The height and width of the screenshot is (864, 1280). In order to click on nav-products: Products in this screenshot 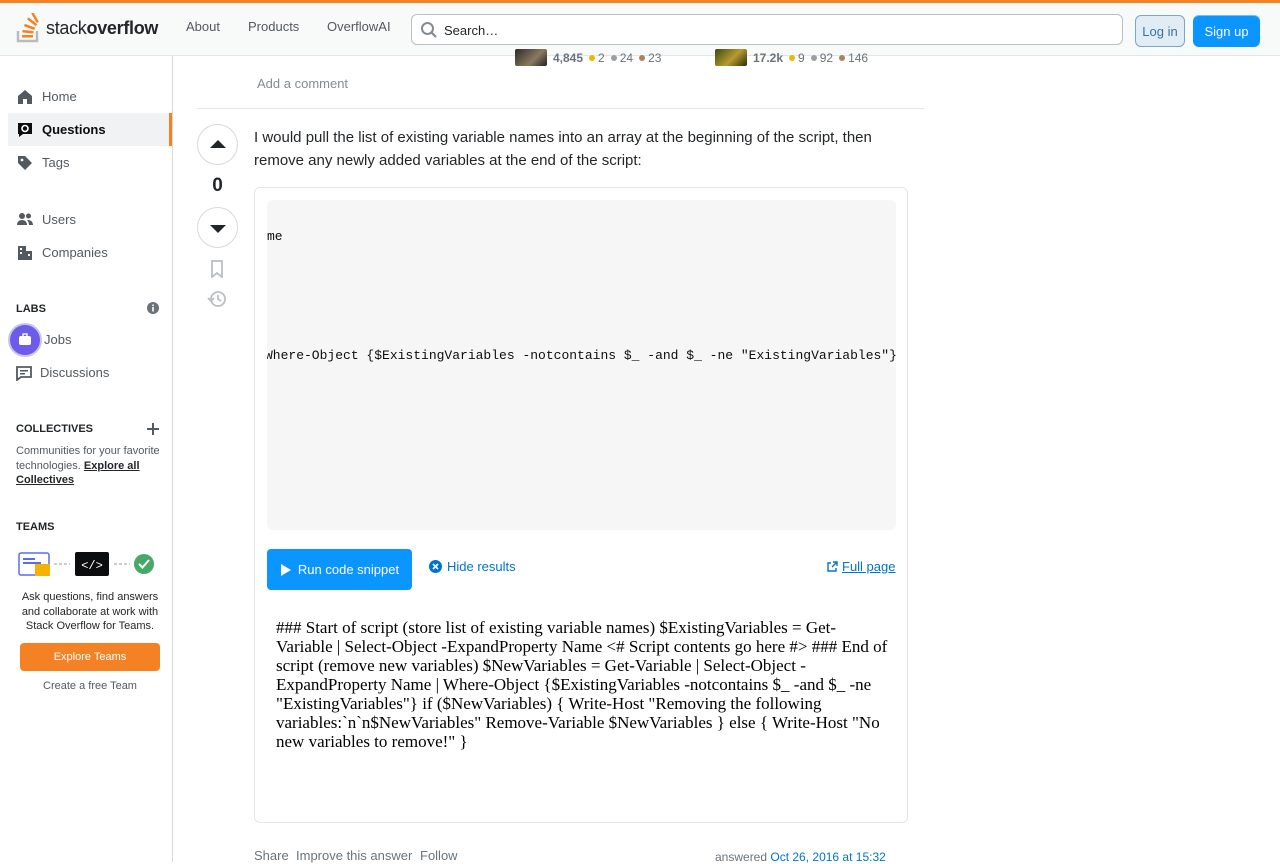, I will do `click(273, 26)`.